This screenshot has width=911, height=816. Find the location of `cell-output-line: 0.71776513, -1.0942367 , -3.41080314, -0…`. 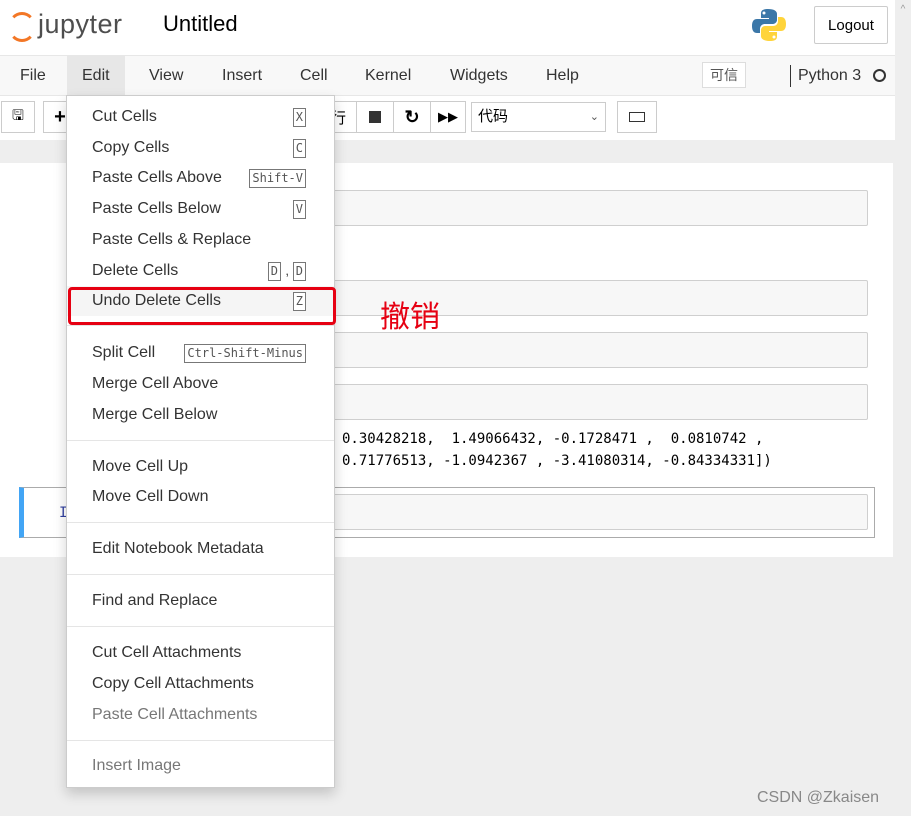

cell-output-line: 0.71776513, -1.0942367 , -3.41080314, -0… is located at coordinates (557, 461).